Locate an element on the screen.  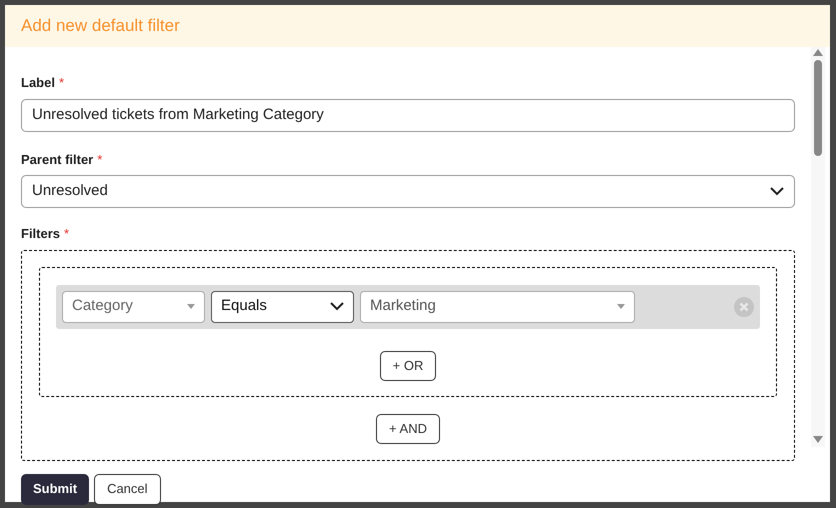
scroll-up-icon is located at coordinates (818, 52).